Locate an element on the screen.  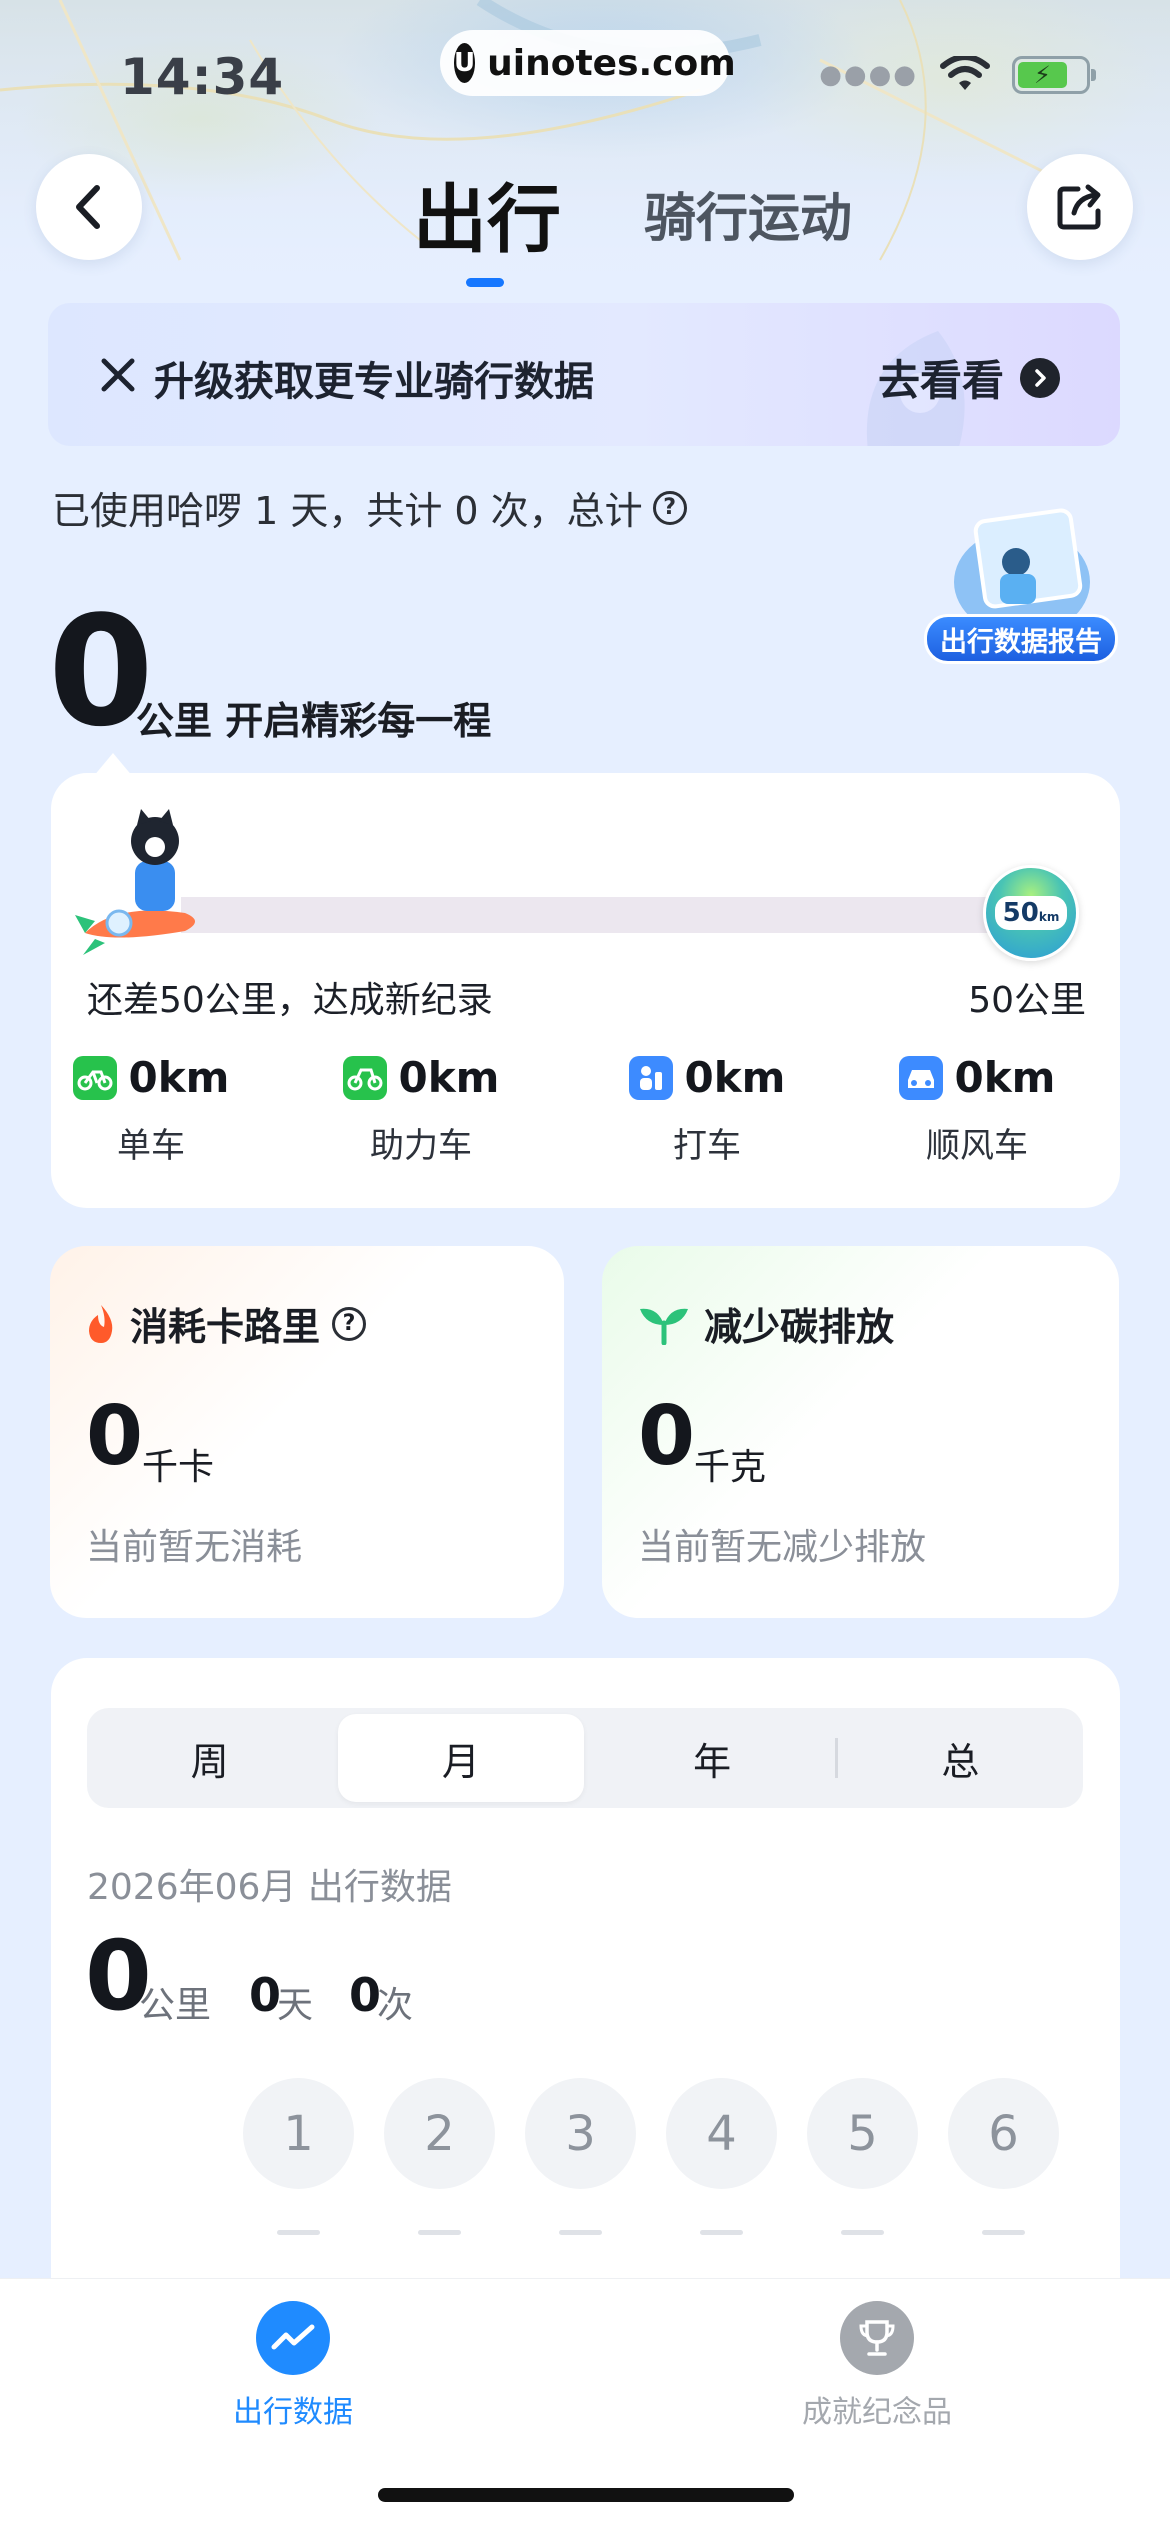
url-pill: U uinotes.com is located at coordinates (588, 63).